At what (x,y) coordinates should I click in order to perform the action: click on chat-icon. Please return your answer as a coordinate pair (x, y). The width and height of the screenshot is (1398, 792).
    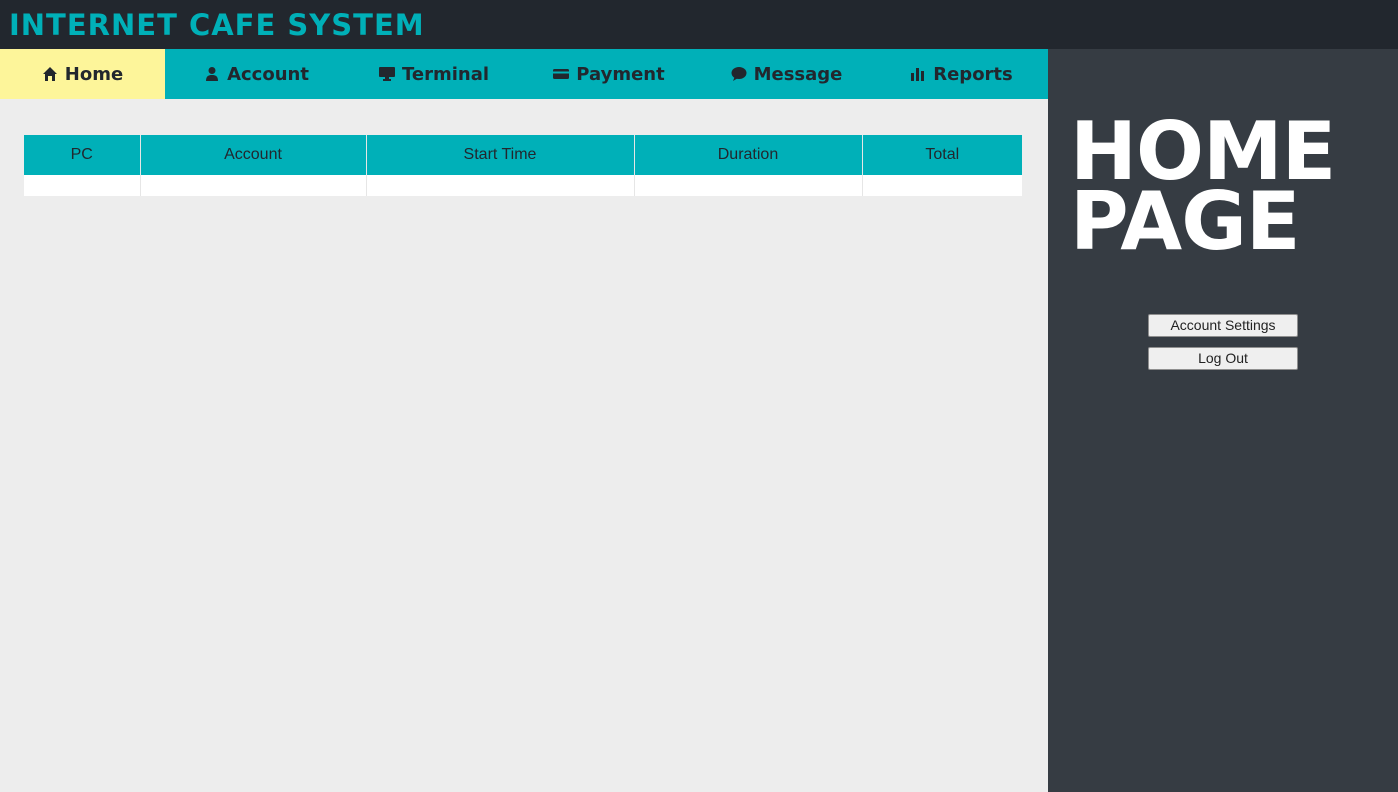
    Looking at the image, I should click on (739, 74).